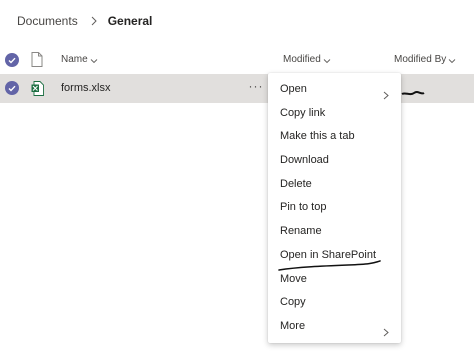  I want to click on menu-item-delete: Delete, so click(334, 185).